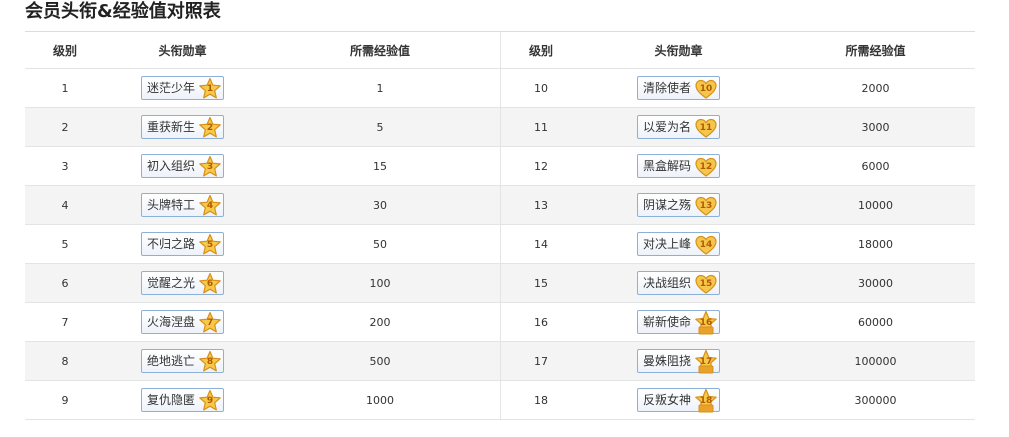 This screenshot has width=1009, height=437. I want to click on level-cell: 12, so click(541, 166).